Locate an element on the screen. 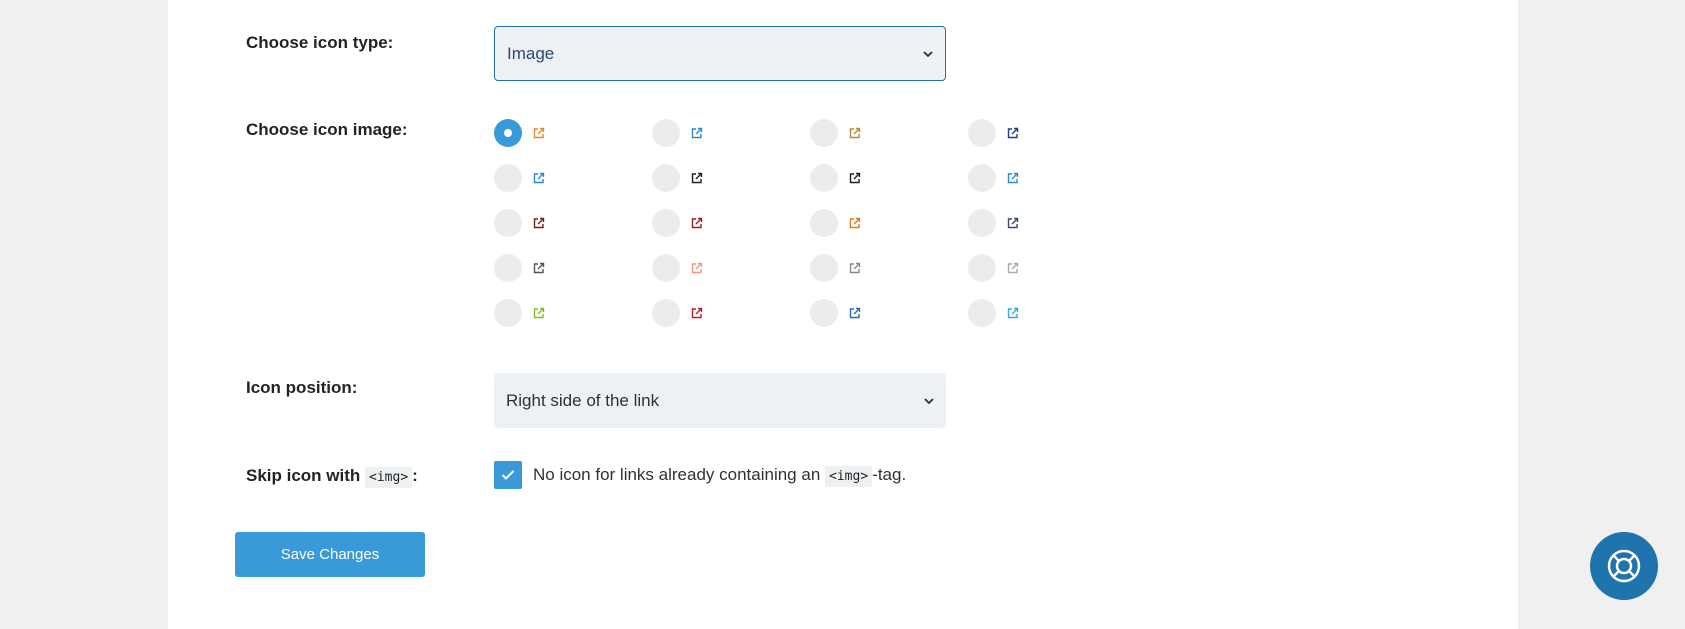 The width and height of the screenshot is (1685, 629). lifebuoy-icon is located at coordinates (1624, 566).